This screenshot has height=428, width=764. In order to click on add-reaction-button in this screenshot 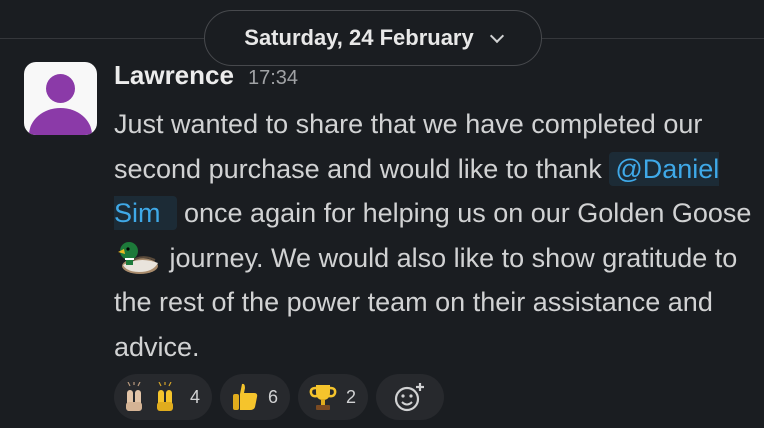, I will do `click(410, 397)`.